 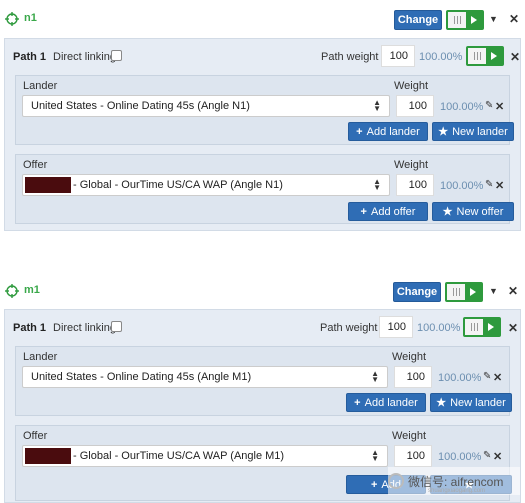 What do you see at coordinates (480, 211) in the screenshot?
I see `new-offer-label: New offer` at bounding box center [480, 211].